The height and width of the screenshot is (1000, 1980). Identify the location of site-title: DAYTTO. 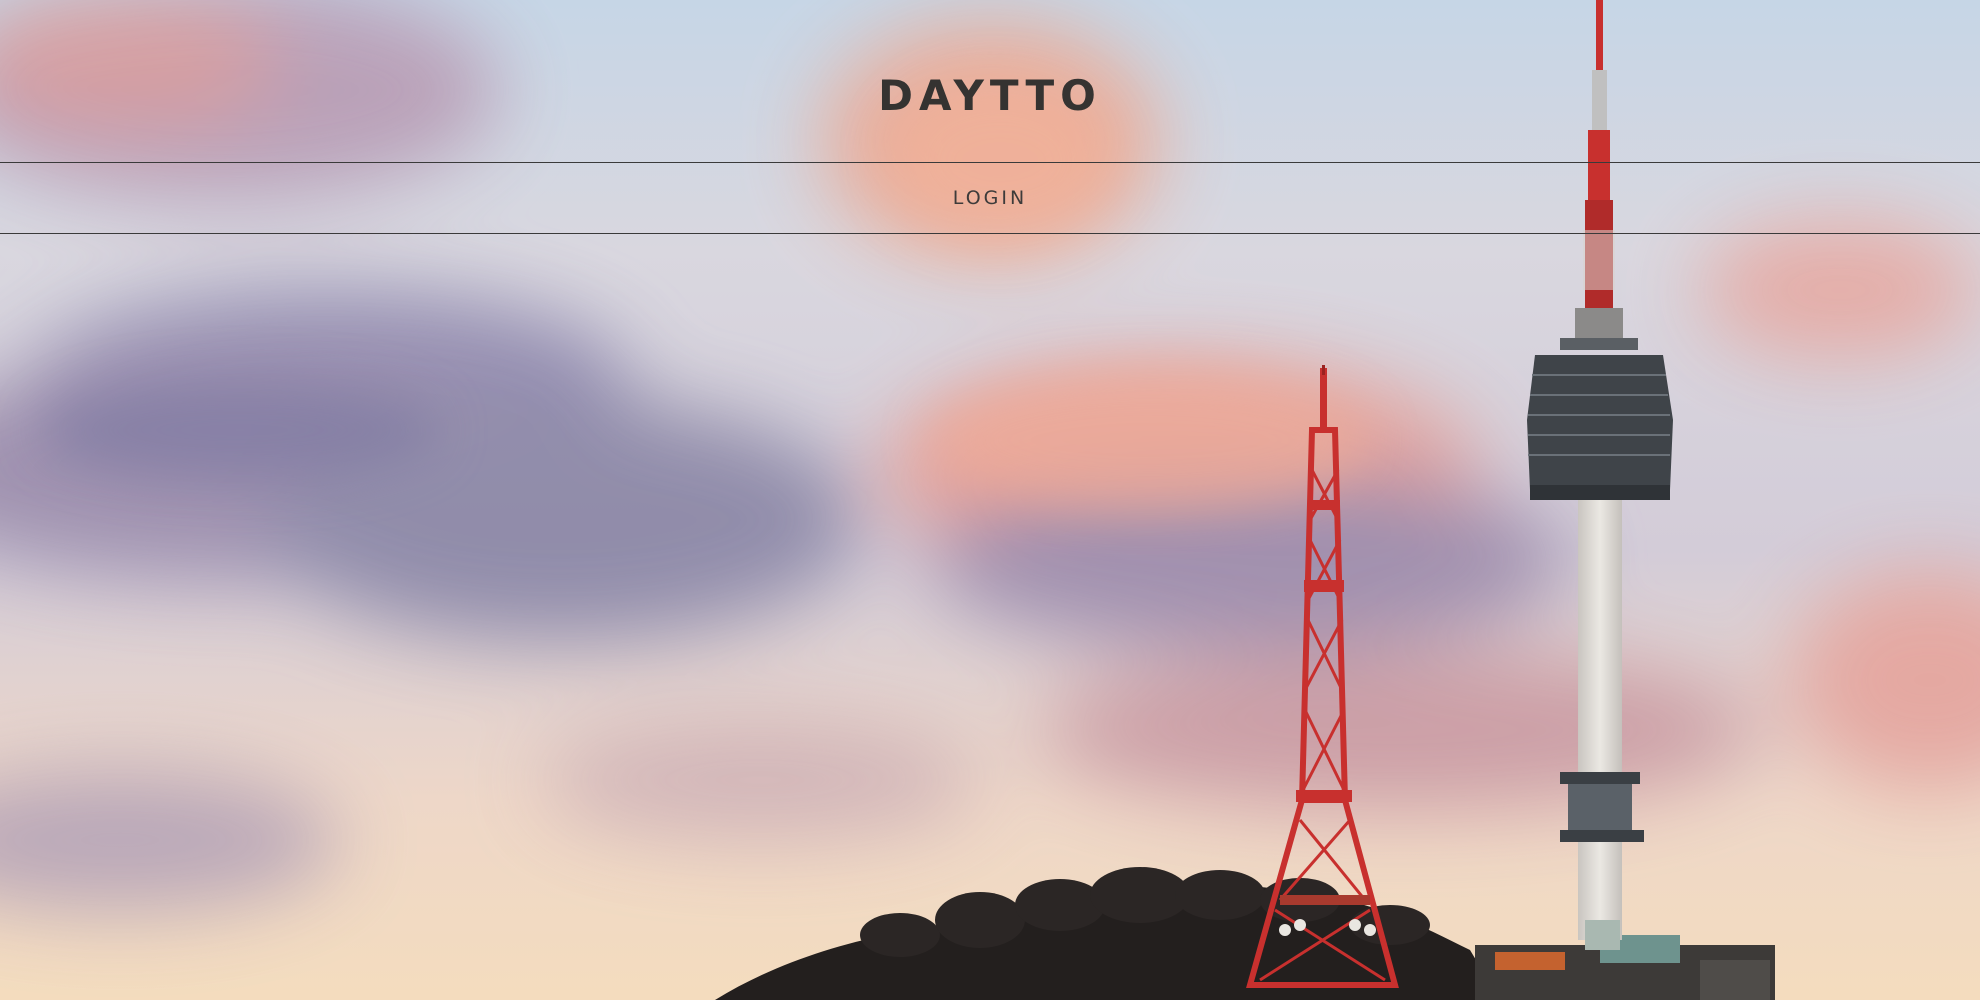
(990, 96).